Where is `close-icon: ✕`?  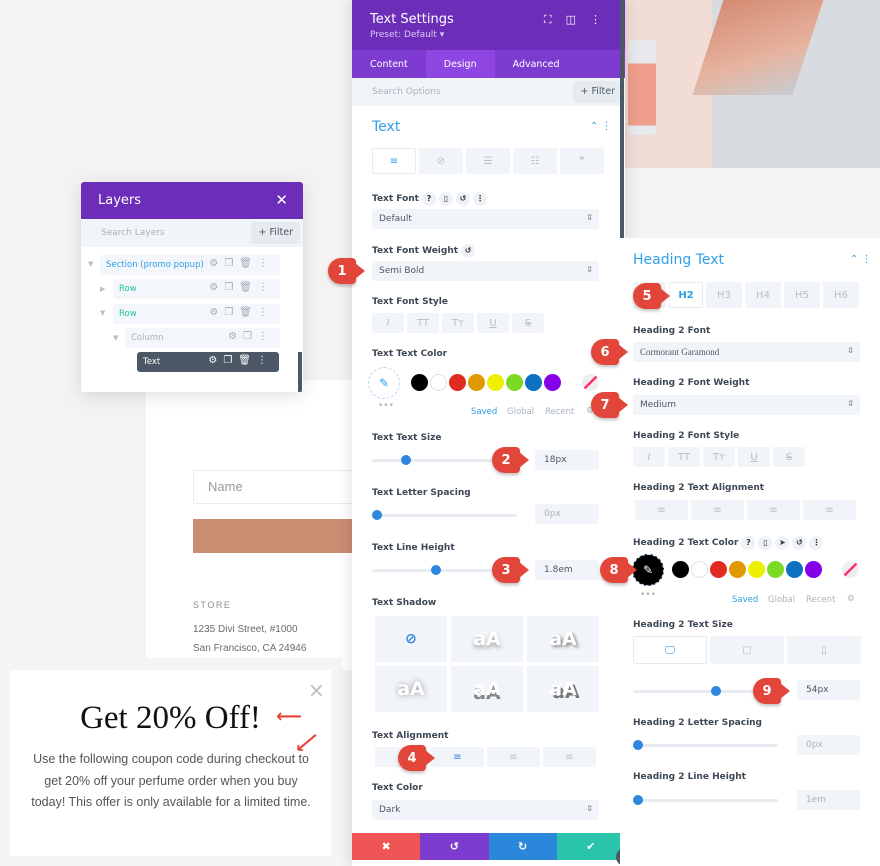
close-icon: ✕ is located at coordinates (281, 200).